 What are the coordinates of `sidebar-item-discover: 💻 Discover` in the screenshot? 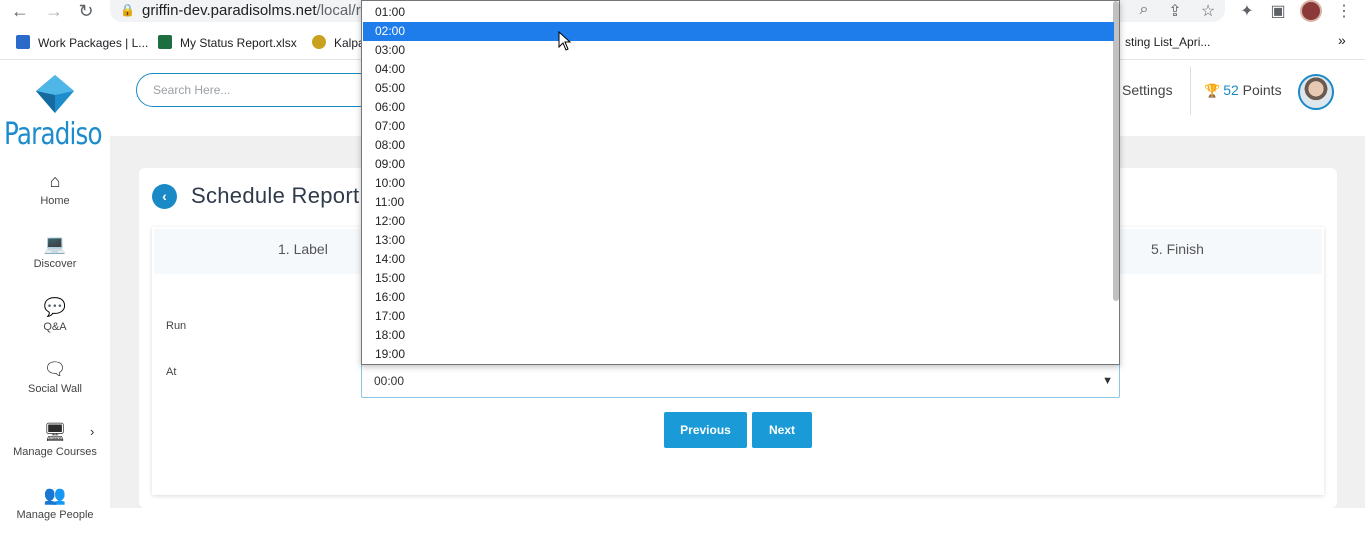 It's located at (55, 252).